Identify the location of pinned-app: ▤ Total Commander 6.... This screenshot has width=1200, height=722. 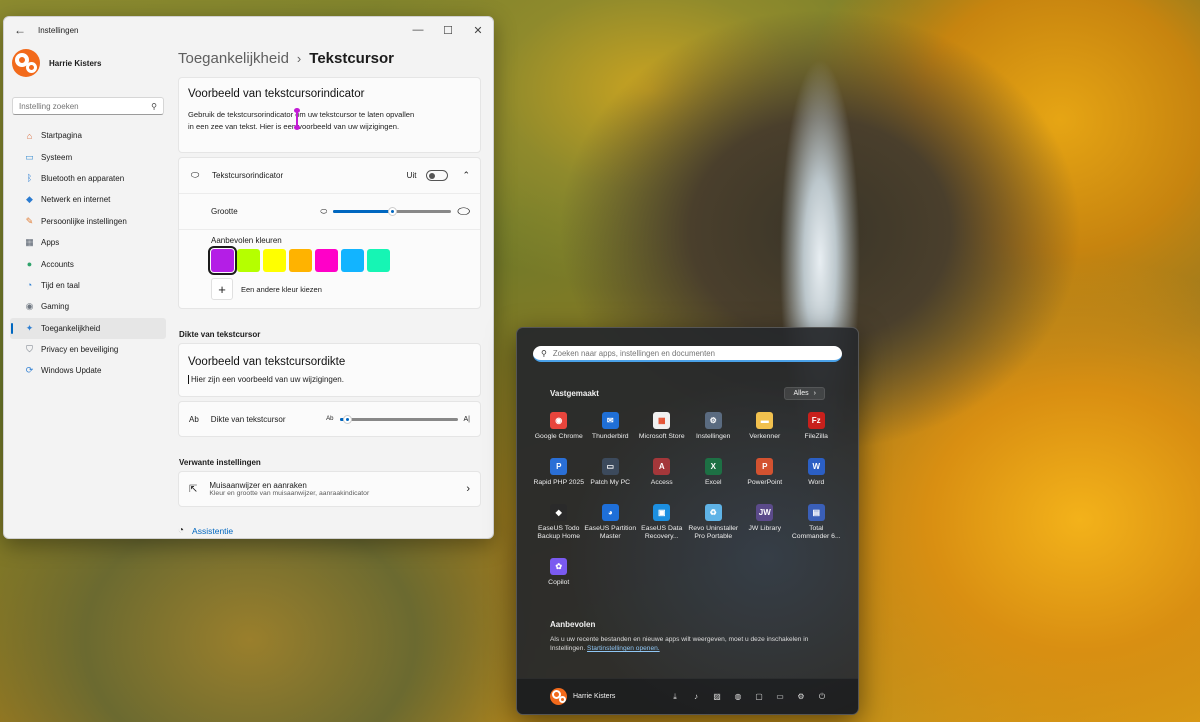
(817, 528).